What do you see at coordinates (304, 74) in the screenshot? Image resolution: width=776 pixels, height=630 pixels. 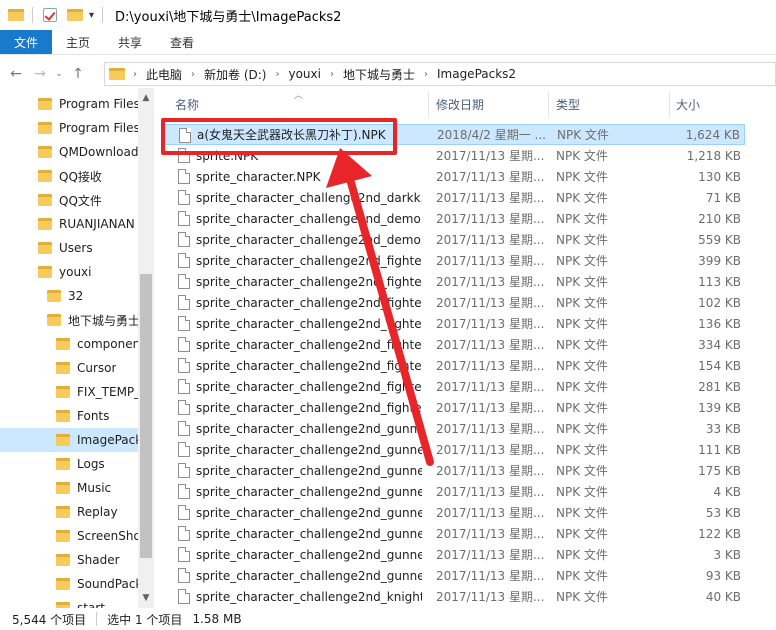 I see `breadcrumb-youxi: youxi` at bounding box center [304, 74].